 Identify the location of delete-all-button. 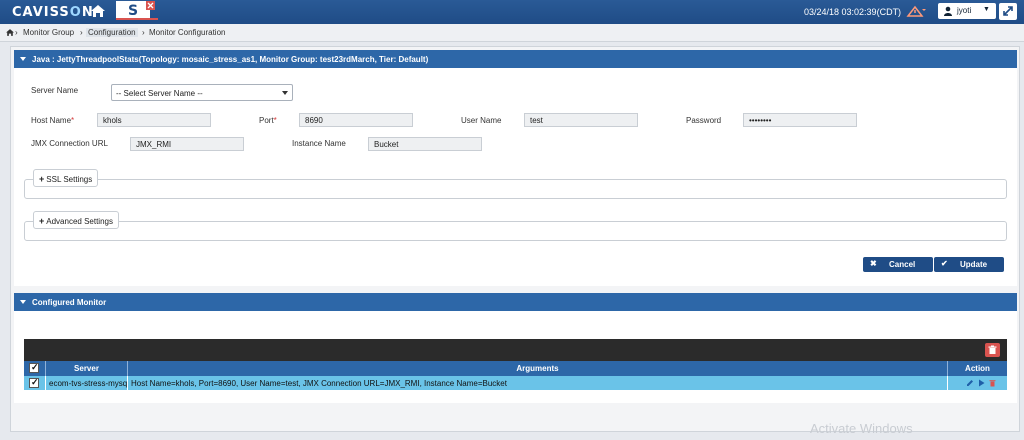
(992, 350).